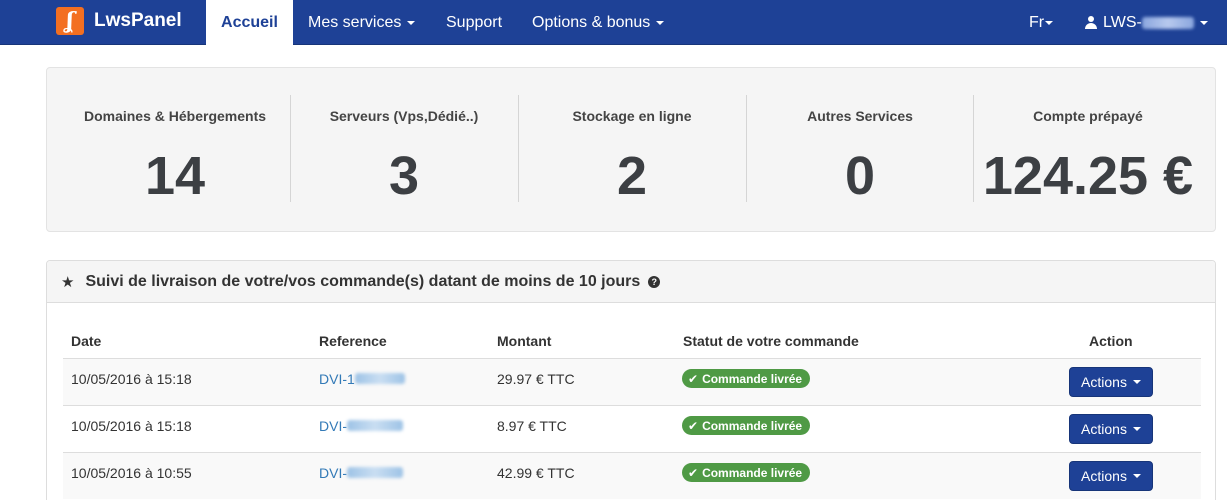 The height and width of the screenshot is (500, 1227). Describe the element at coordinates (1088, 176) in the screenshot. I see `stat-value: 124.25 €` at that location.